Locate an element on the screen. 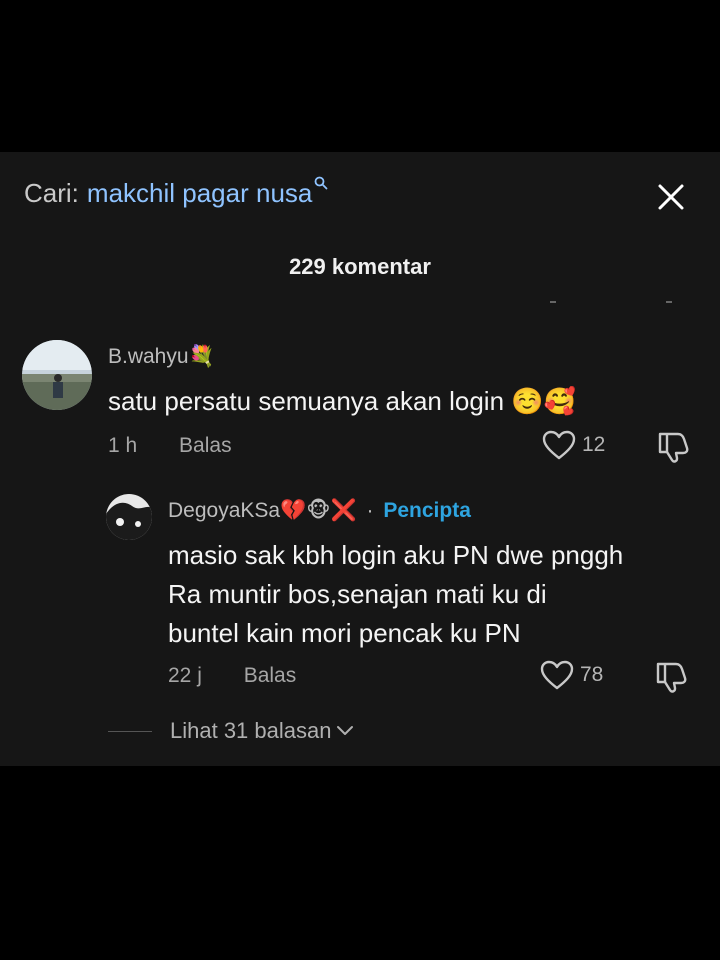 Image resolution: width=720 pixels, height=960 pixels. reply-like-count: 78 is located at coordinates (592, 674).